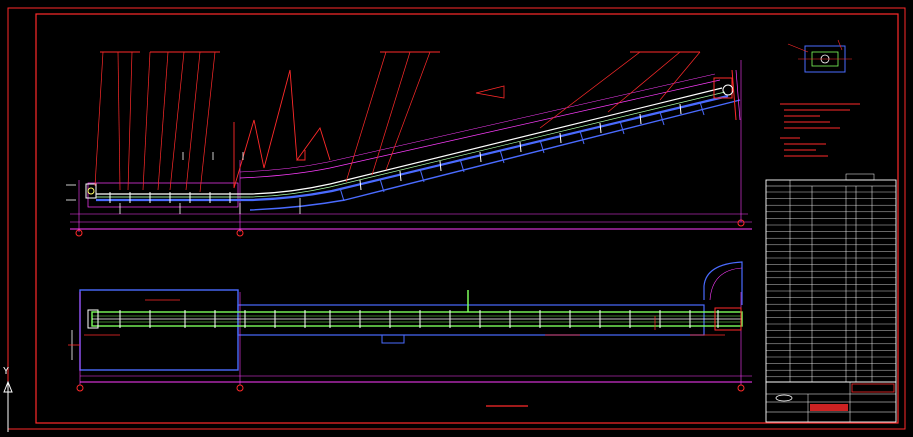  I want to click on title-block, so click(831, 402).